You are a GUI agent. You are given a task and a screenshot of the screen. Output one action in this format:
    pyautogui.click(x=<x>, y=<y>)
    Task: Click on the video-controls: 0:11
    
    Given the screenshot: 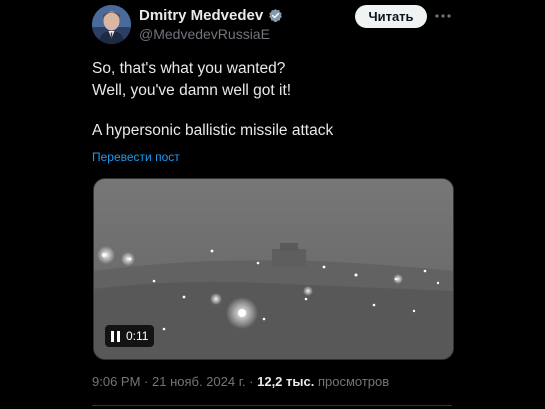 What is the action you would take?
    pyautogui.click(x=130, y=336)
    